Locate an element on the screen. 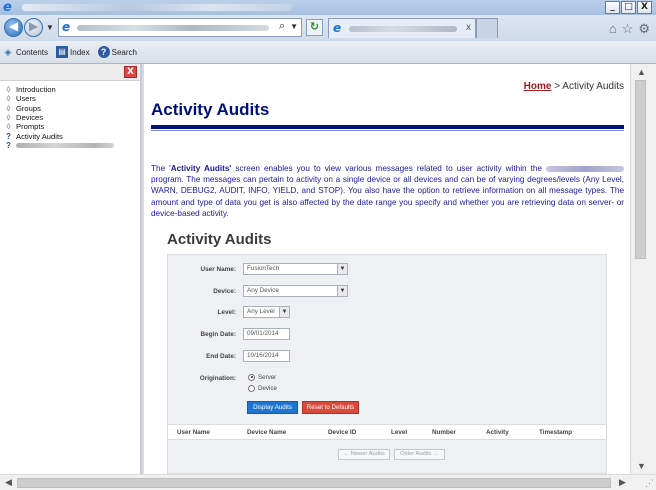 The image size is (656, 490). device-select: Any Device ▼ is located at coordinates (295, 291).